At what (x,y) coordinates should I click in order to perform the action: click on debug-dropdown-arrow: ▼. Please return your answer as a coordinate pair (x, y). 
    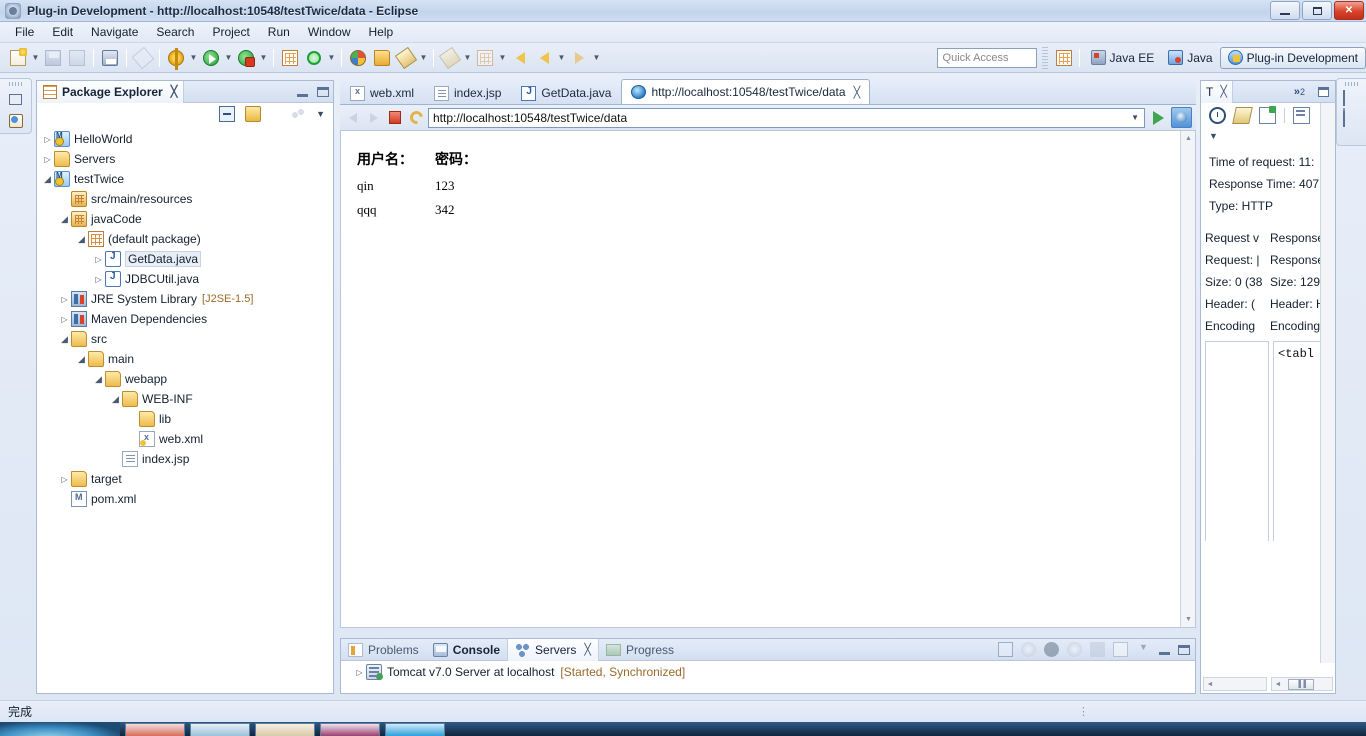
    Looking at the image, I should click on (193, 58).